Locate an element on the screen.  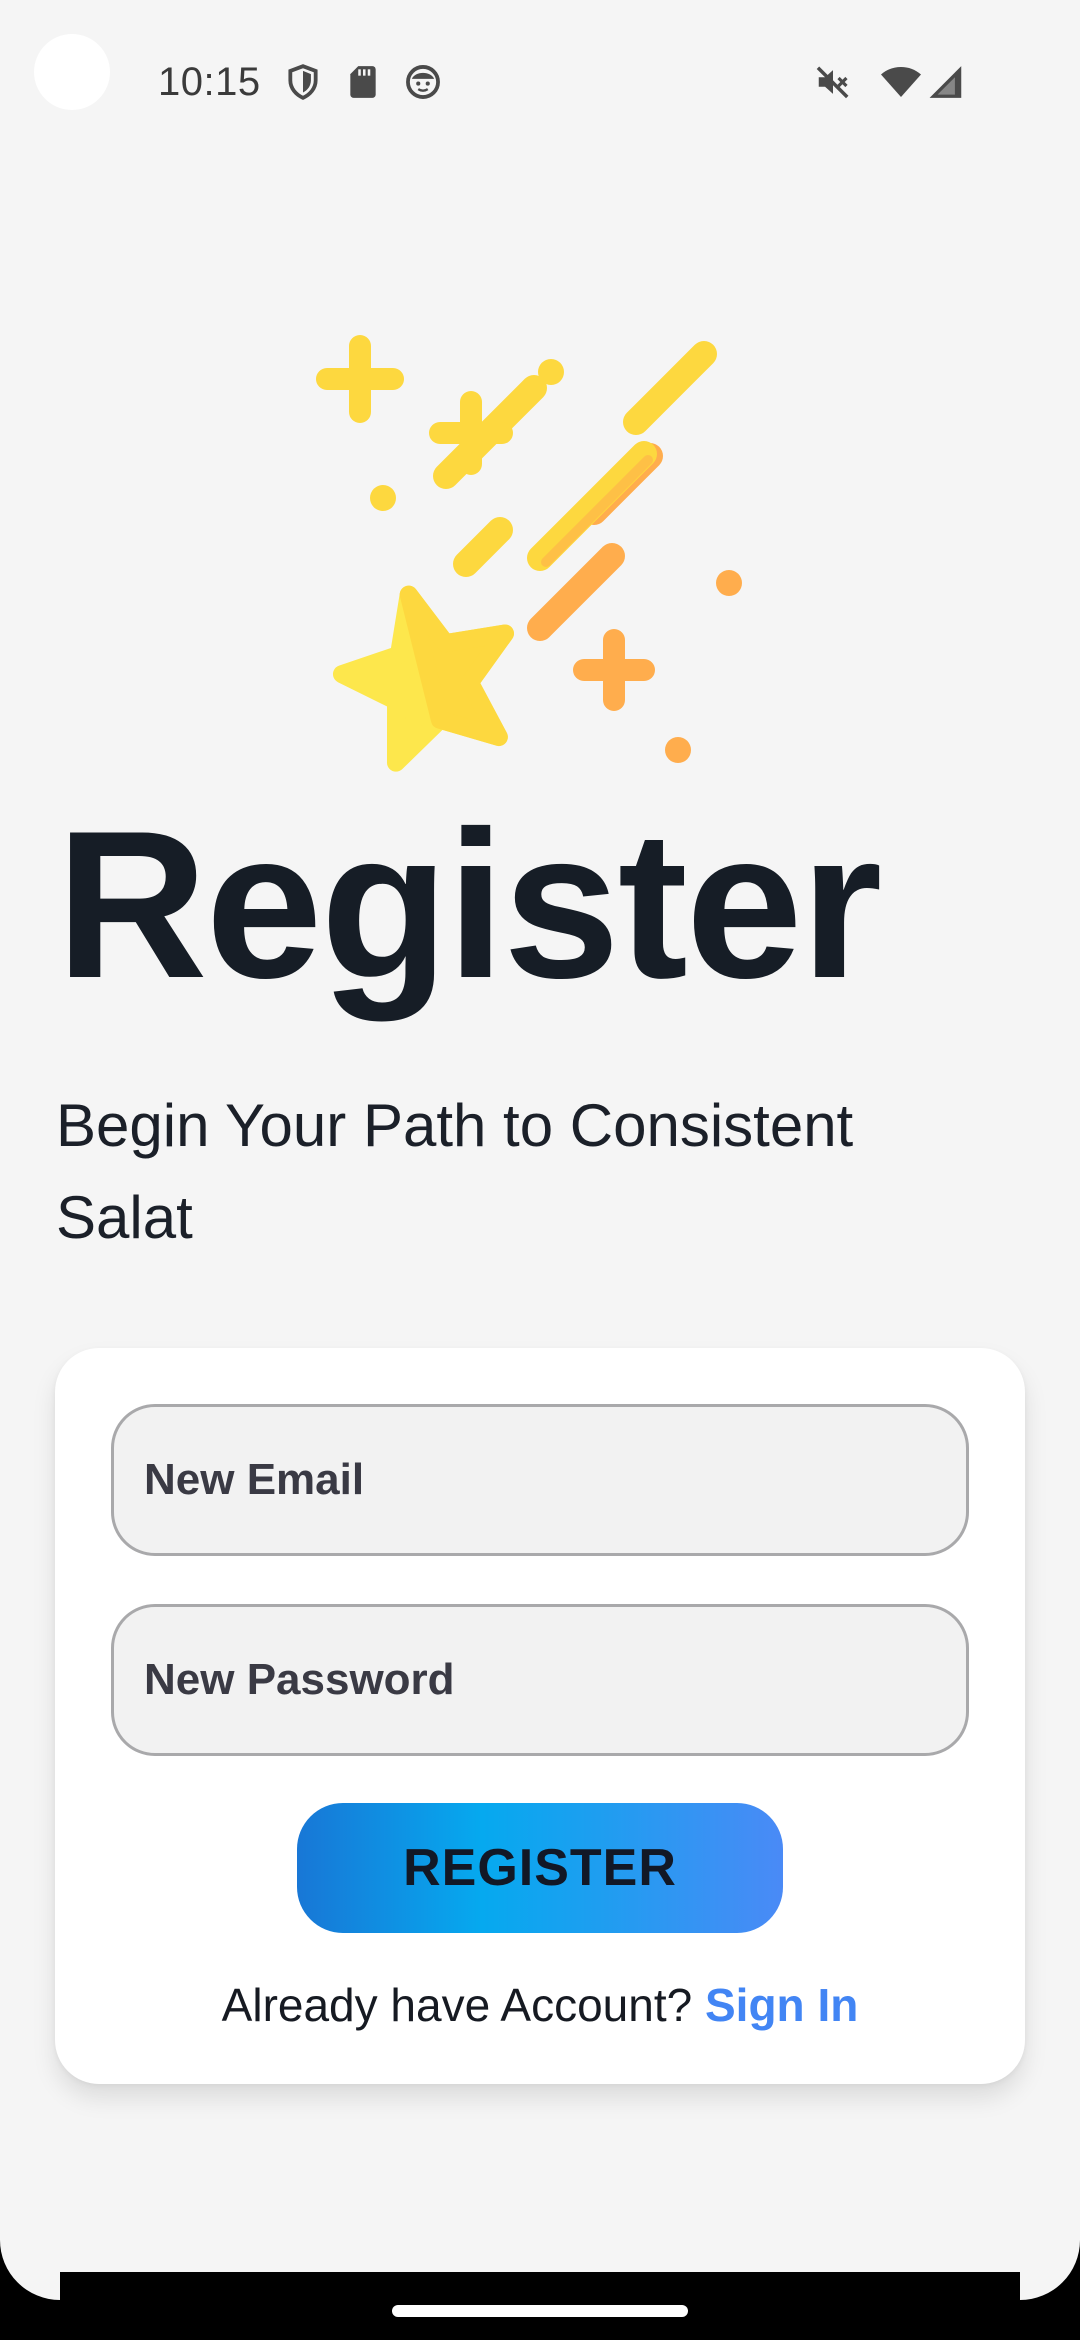
sd-card-icon is located at coordinates (363, 82).